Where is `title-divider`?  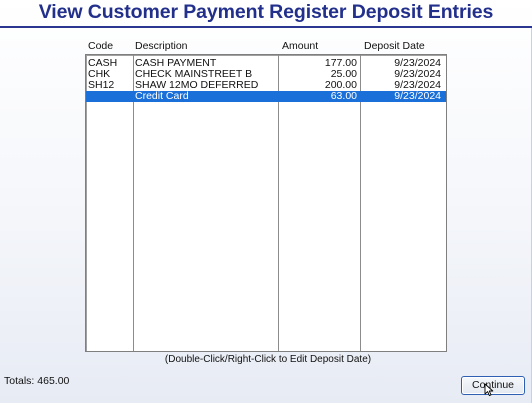
title-divider is located at coordinates (266, 27).